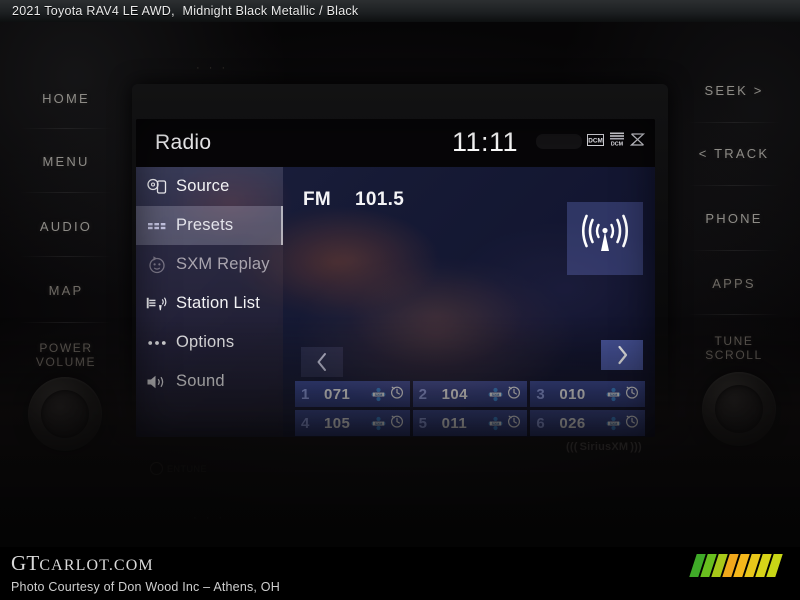  I want to click on hard-button-menu: MENU, so click(66, 162).